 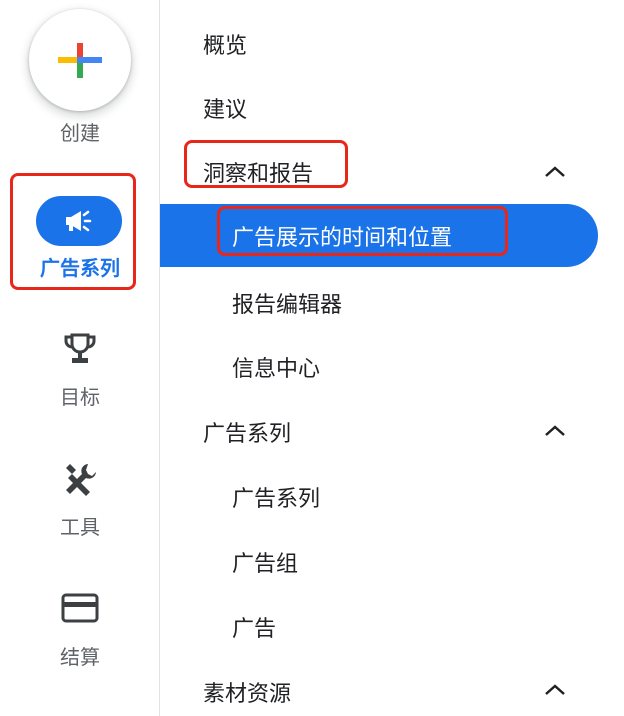 I want to click on create-button, so click(x=80, y=60).